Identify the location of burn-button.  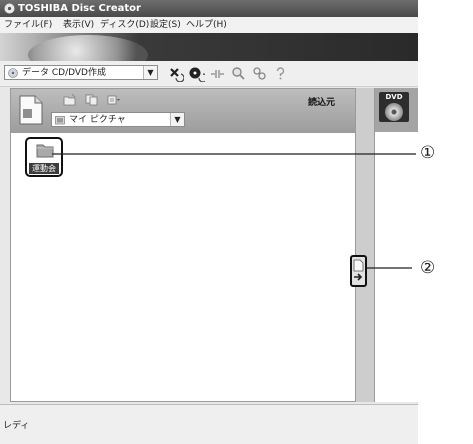
(217, 73).